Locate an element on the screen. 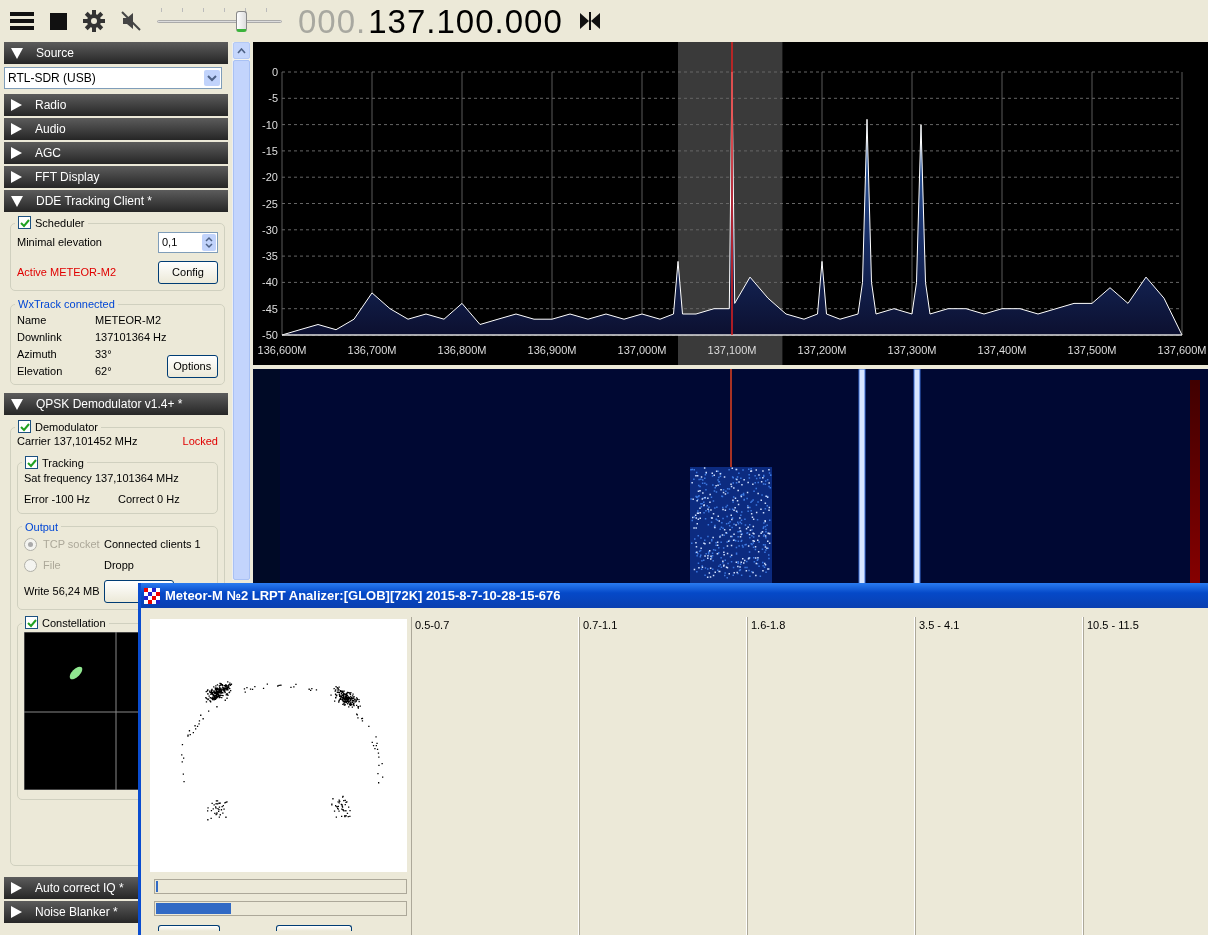 The height and width of the screenshot is (935, 1208). y-tick-label: 0 is located at coordinates (274, 72).